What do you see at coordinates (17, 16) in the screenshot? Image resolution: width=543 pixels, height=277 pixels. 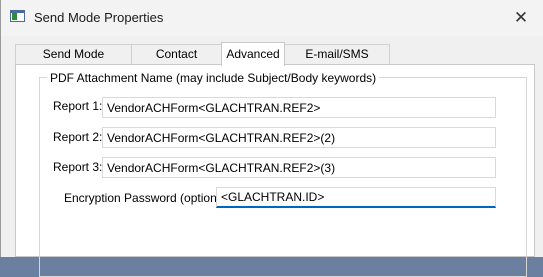 I see `app-window-icon` at bounding box center [17, 16].